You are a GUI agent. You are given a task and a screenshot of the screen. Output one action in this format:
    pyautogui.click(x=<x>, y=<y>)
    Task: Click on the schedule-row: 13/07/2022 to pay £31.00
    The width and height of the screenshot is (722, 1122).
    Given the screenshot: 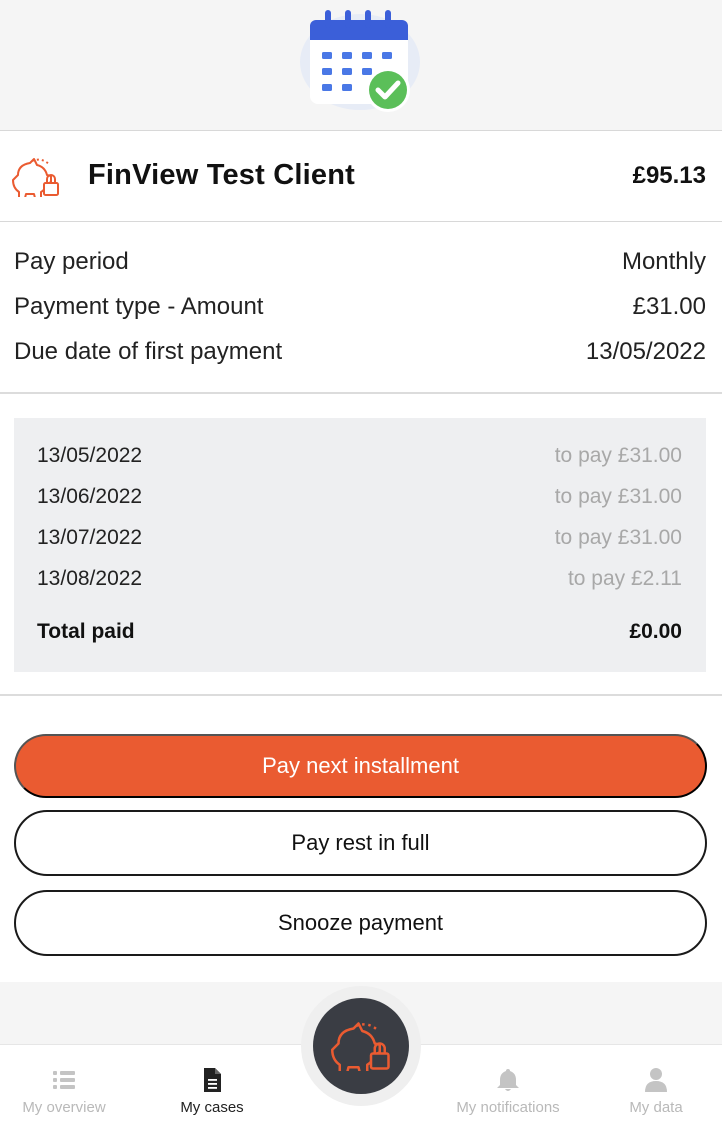 What is the action you would take?
    pyautogui.click(x=359, y=540)
    